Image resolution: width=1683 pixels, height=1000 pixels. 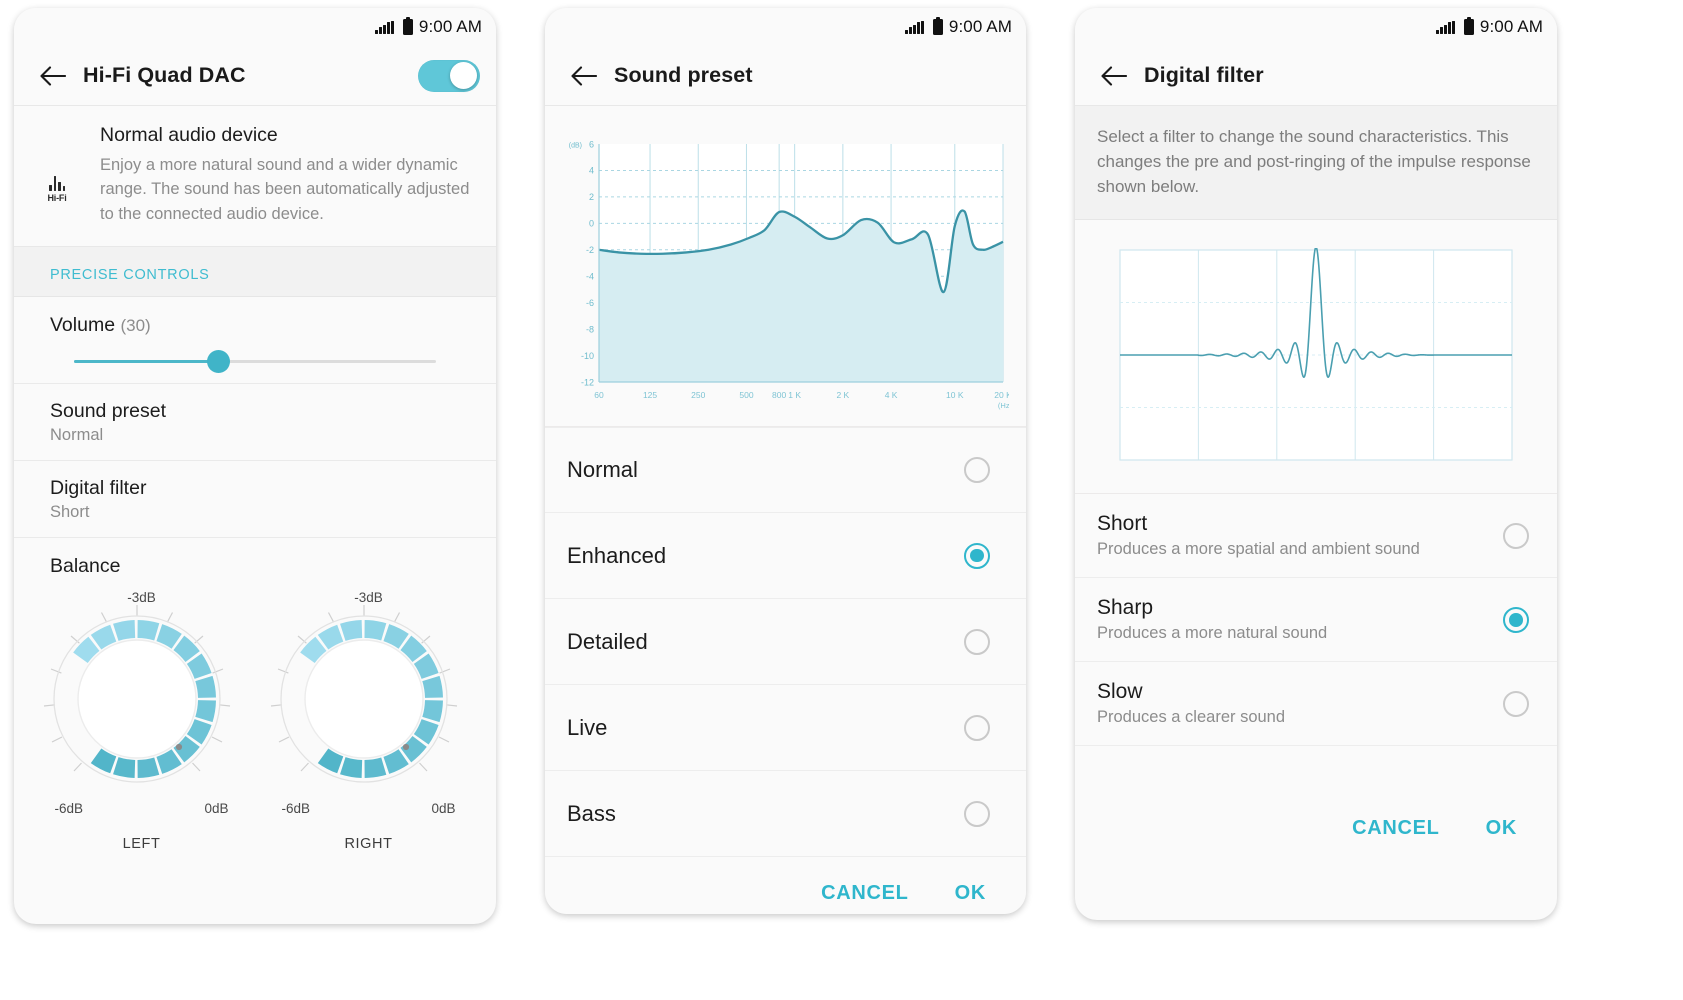 What do you see at coordinates (785, 556) in the screenshot?
I see `preset-option-enhanced: Enhanced` at bounding box center [785, 556].